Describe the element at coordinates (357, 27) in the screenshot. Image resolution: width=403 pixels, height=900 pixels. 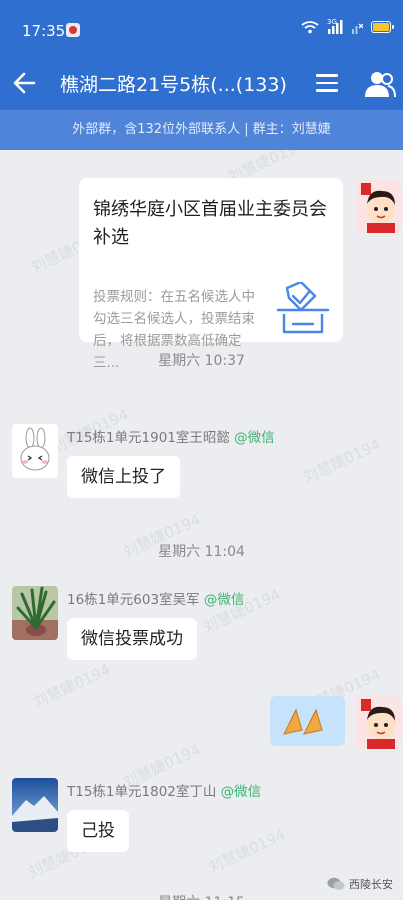
I see `signal-secondary-icon` at that location.